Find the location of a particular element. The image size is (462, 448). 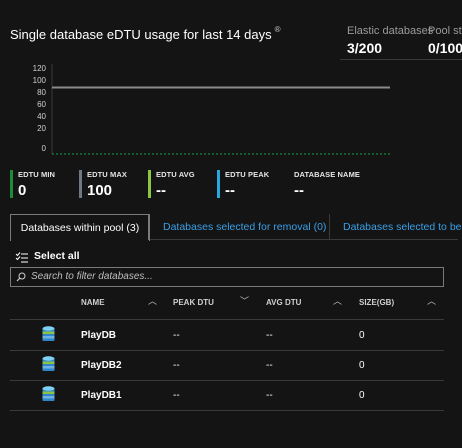

column-header-name: NAME is located at coordinates (93, 302).